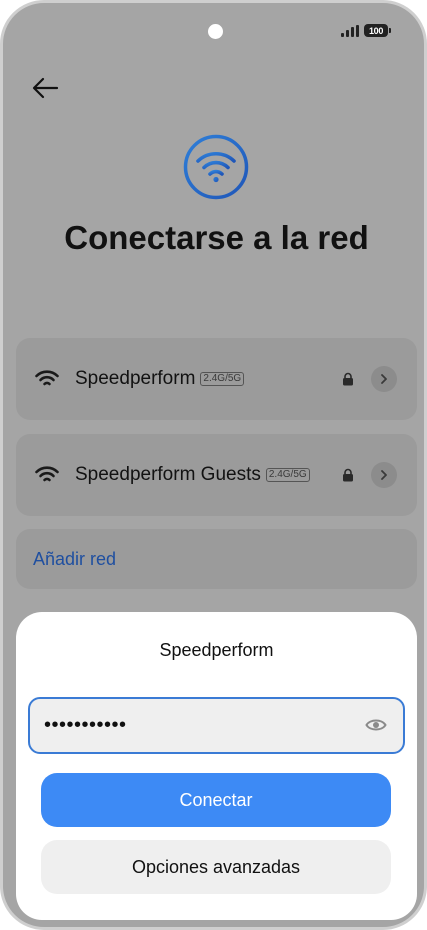 The width and height of the screenshot is (427, 930). I want to click on wifi-header-icon, so click(216, 167).